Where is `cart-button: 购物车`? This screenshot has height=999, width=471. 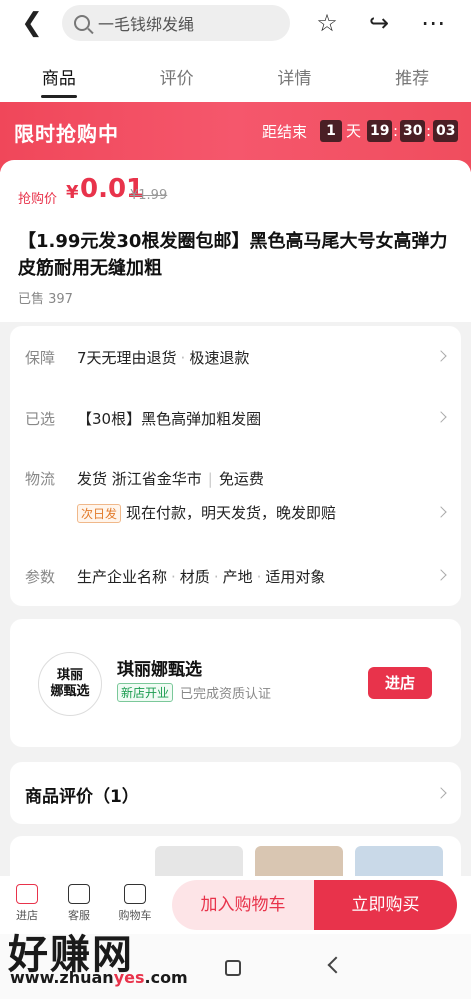 cart-button: 购物车 is located at coordinates (135, 903).